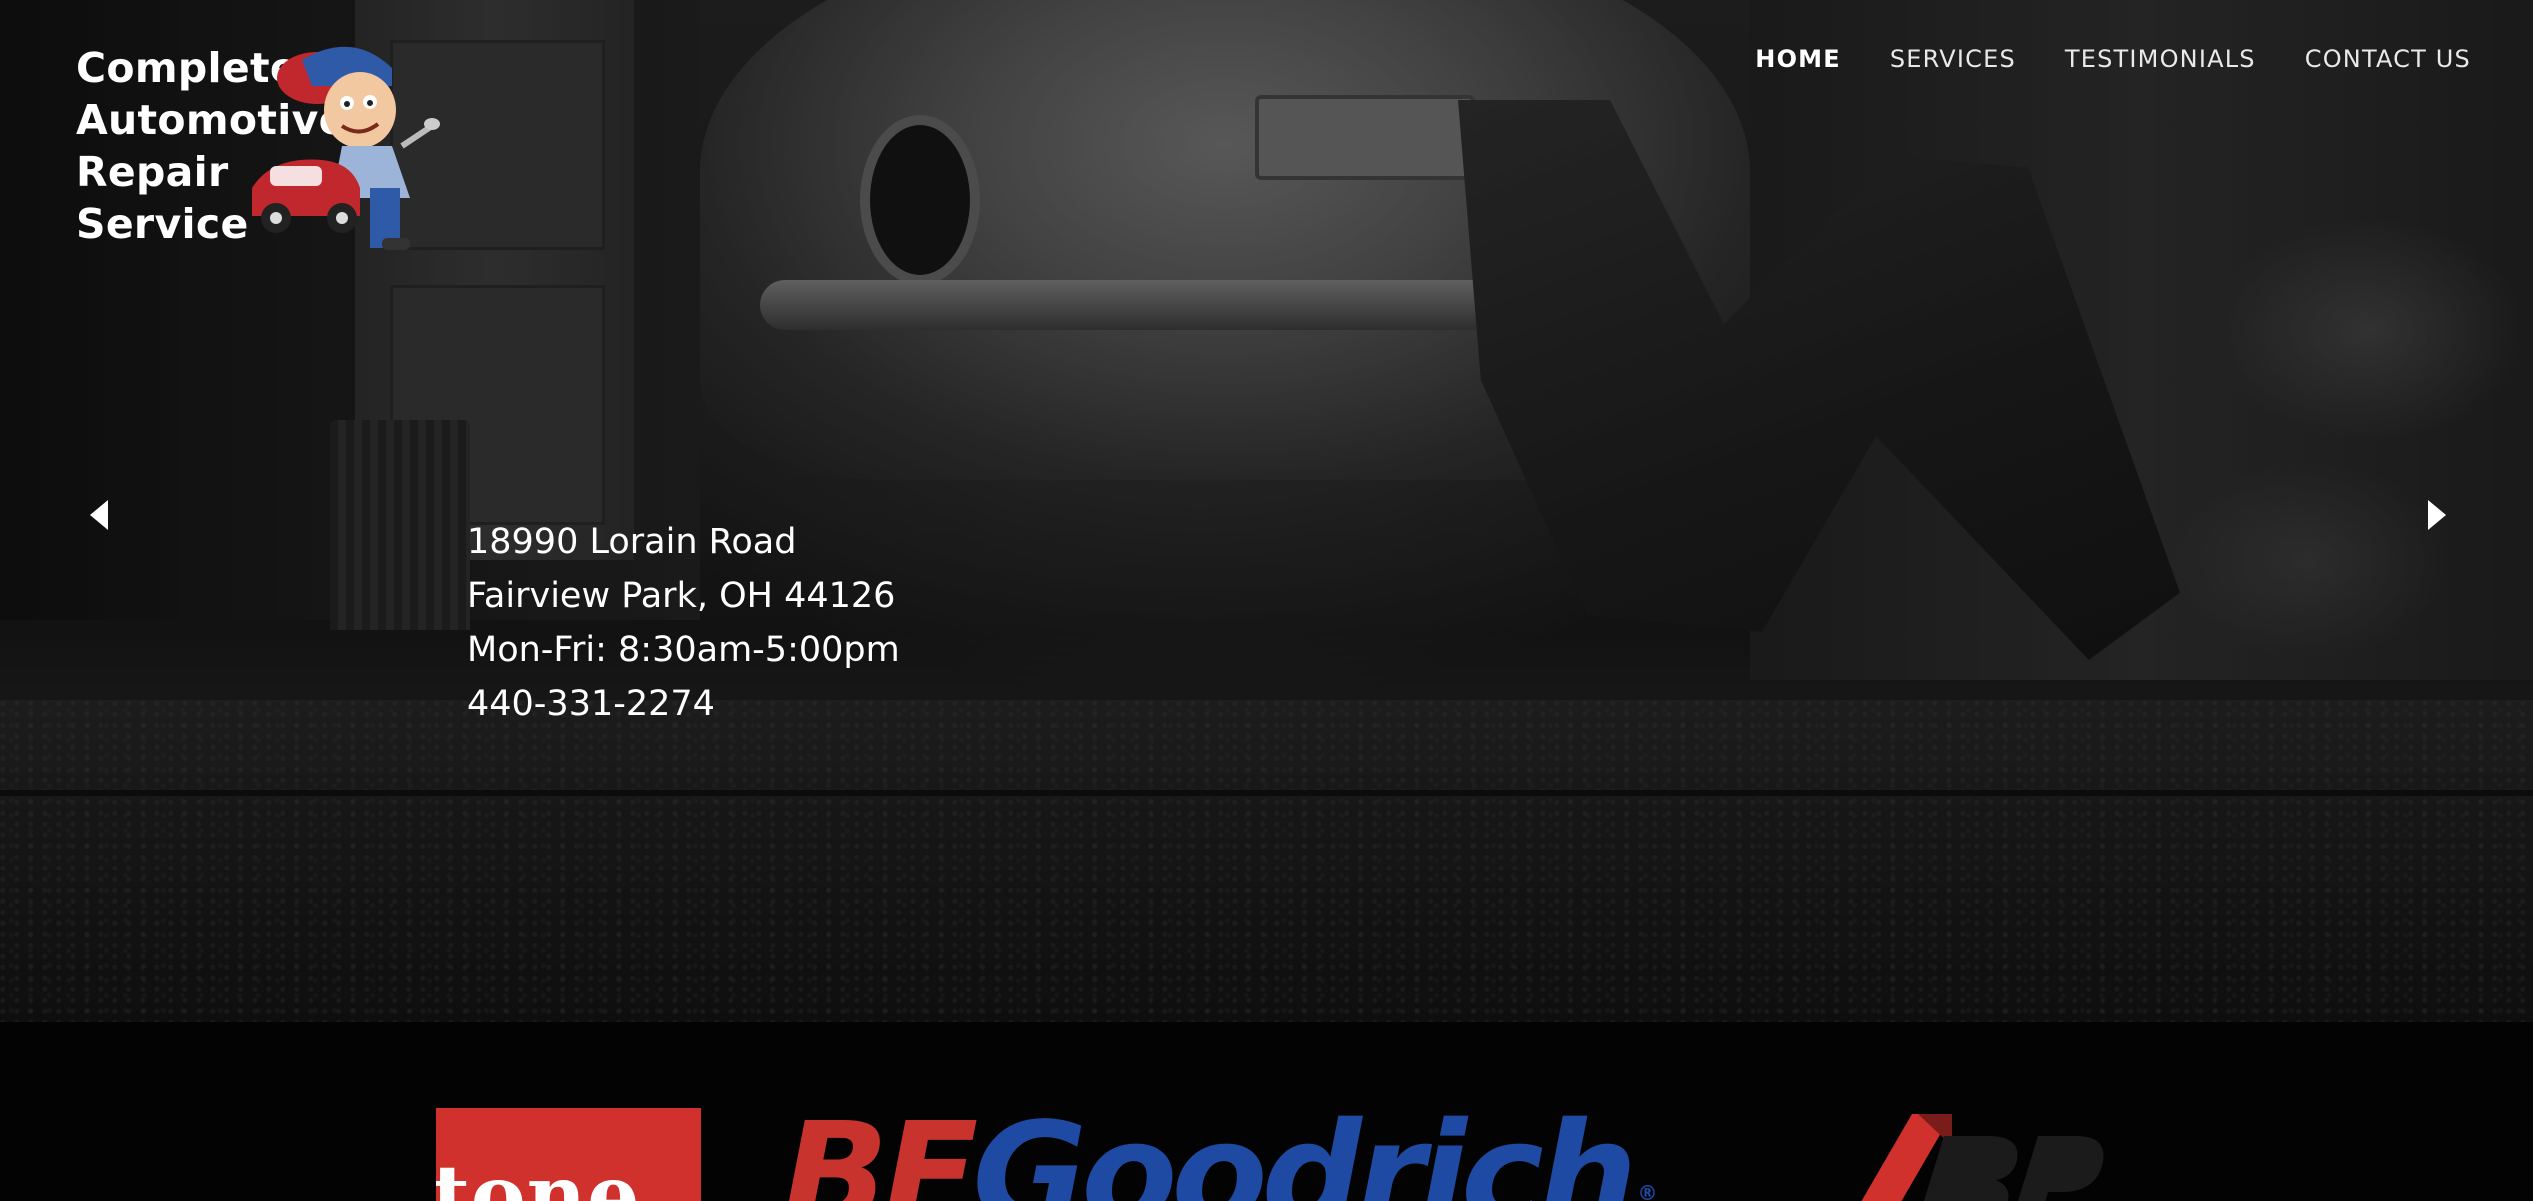 The width and height of the screenshot is (2533, 1201). Describe the element at coordinates (1953, 59) in the screenshot. I see `nav-services: SERVICES` at that location.